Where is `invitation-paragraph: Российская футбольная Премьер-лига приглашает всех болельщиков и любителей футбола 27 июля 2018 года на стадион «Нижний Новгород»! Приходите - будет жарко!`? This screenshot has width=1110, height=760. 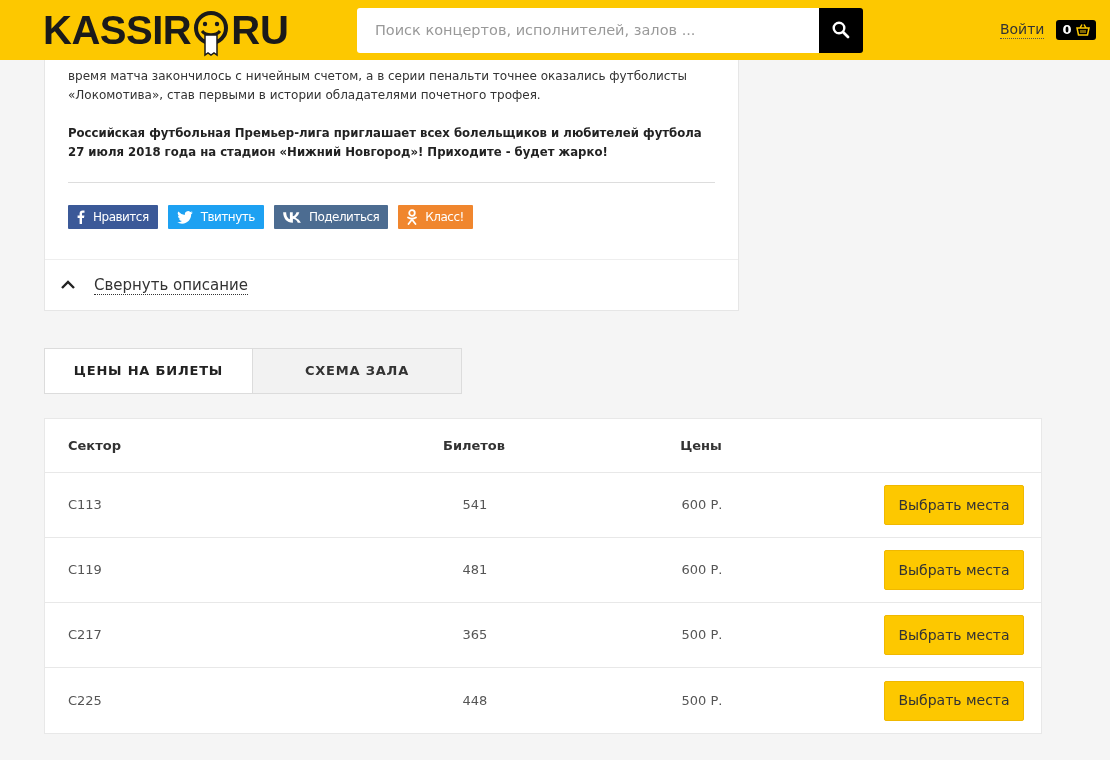
invitation-paragraph: Российская футбольная Премьер-лига приглашает всех болельщиков и любителей футбола 27 июля 2018 года на стадион «Нижний Новгород»! Приходите - будет жарко! is located at coordinates (385, 143).